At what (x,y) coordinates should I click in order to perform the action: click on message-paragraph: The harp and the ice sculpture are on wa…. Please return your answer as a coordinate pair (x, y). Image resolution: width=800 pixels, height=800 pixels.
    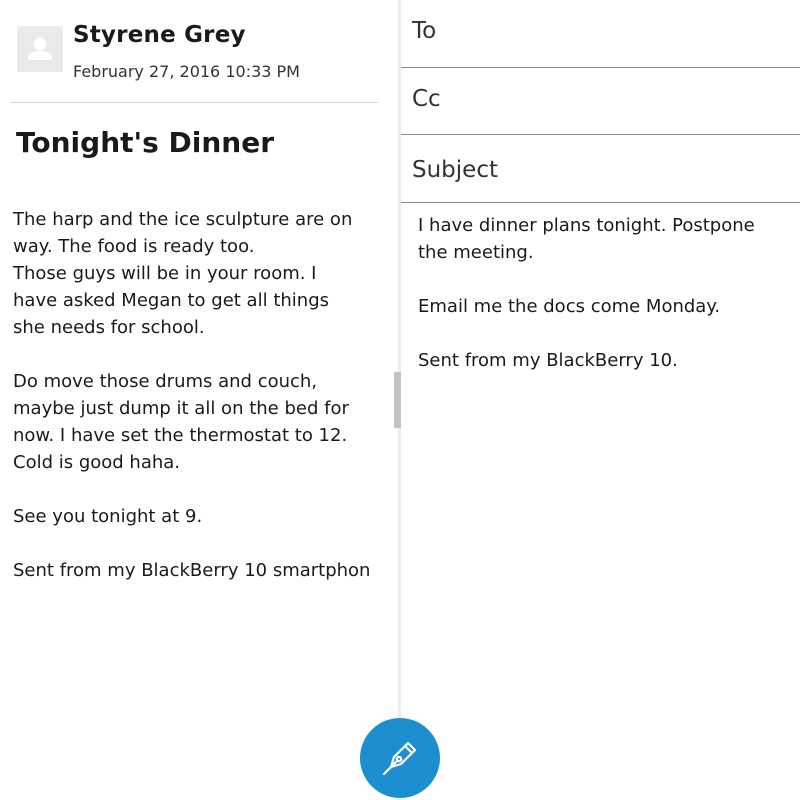
    Looking at the image, I should click on (183, 273).